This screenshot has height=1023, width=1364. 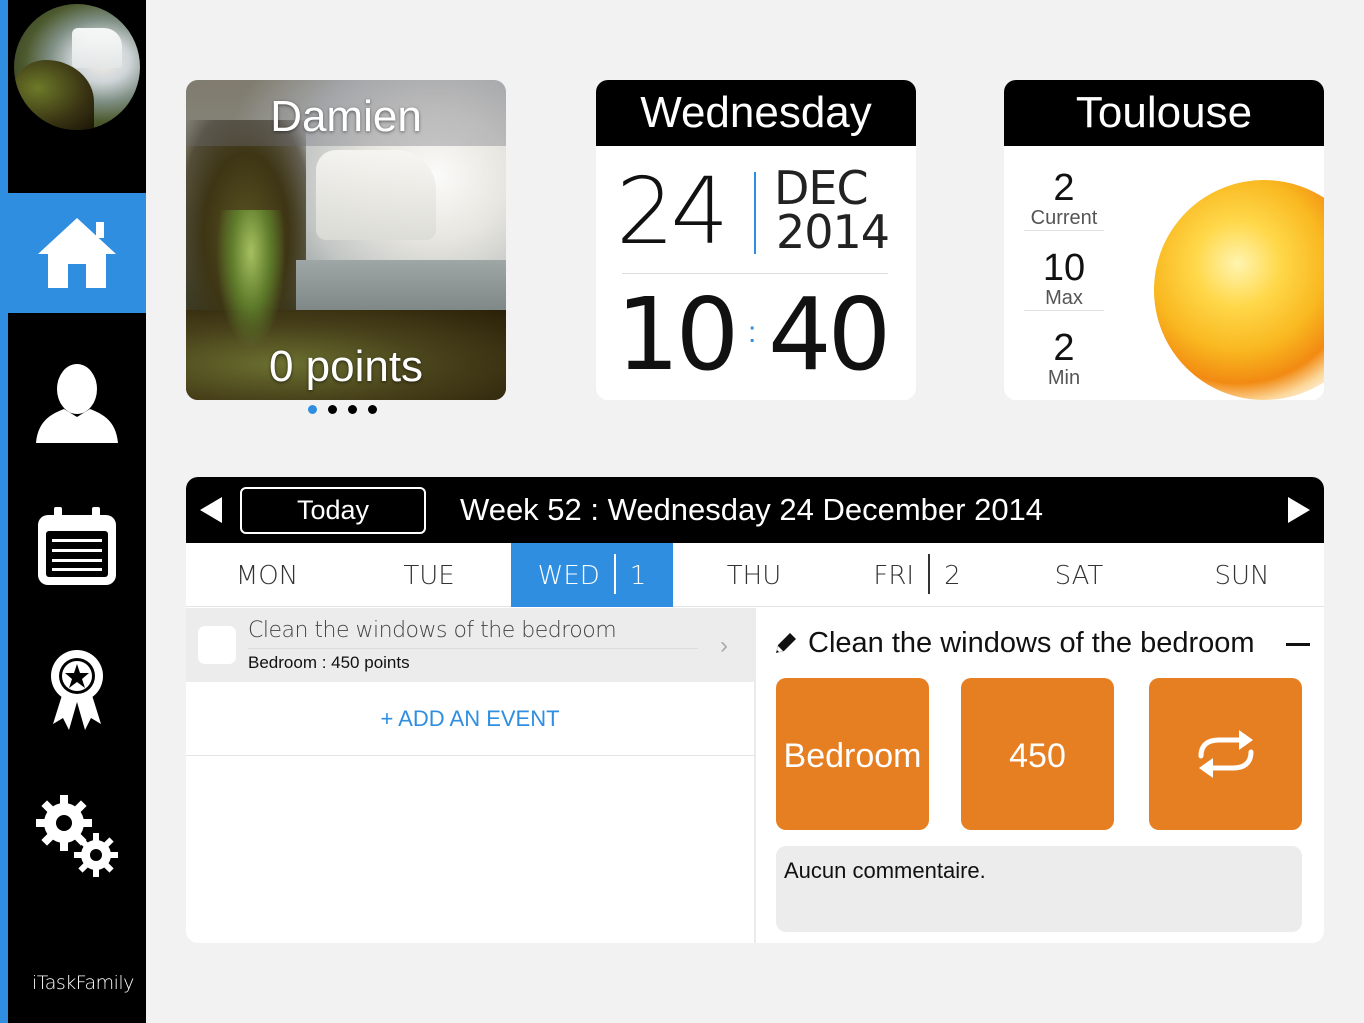 What do you see at coordinates (752, 509) in the screenshot?
I see `week-label: Week 52 : Wednesday 24 December 2014` at bounding box center [752, 509].